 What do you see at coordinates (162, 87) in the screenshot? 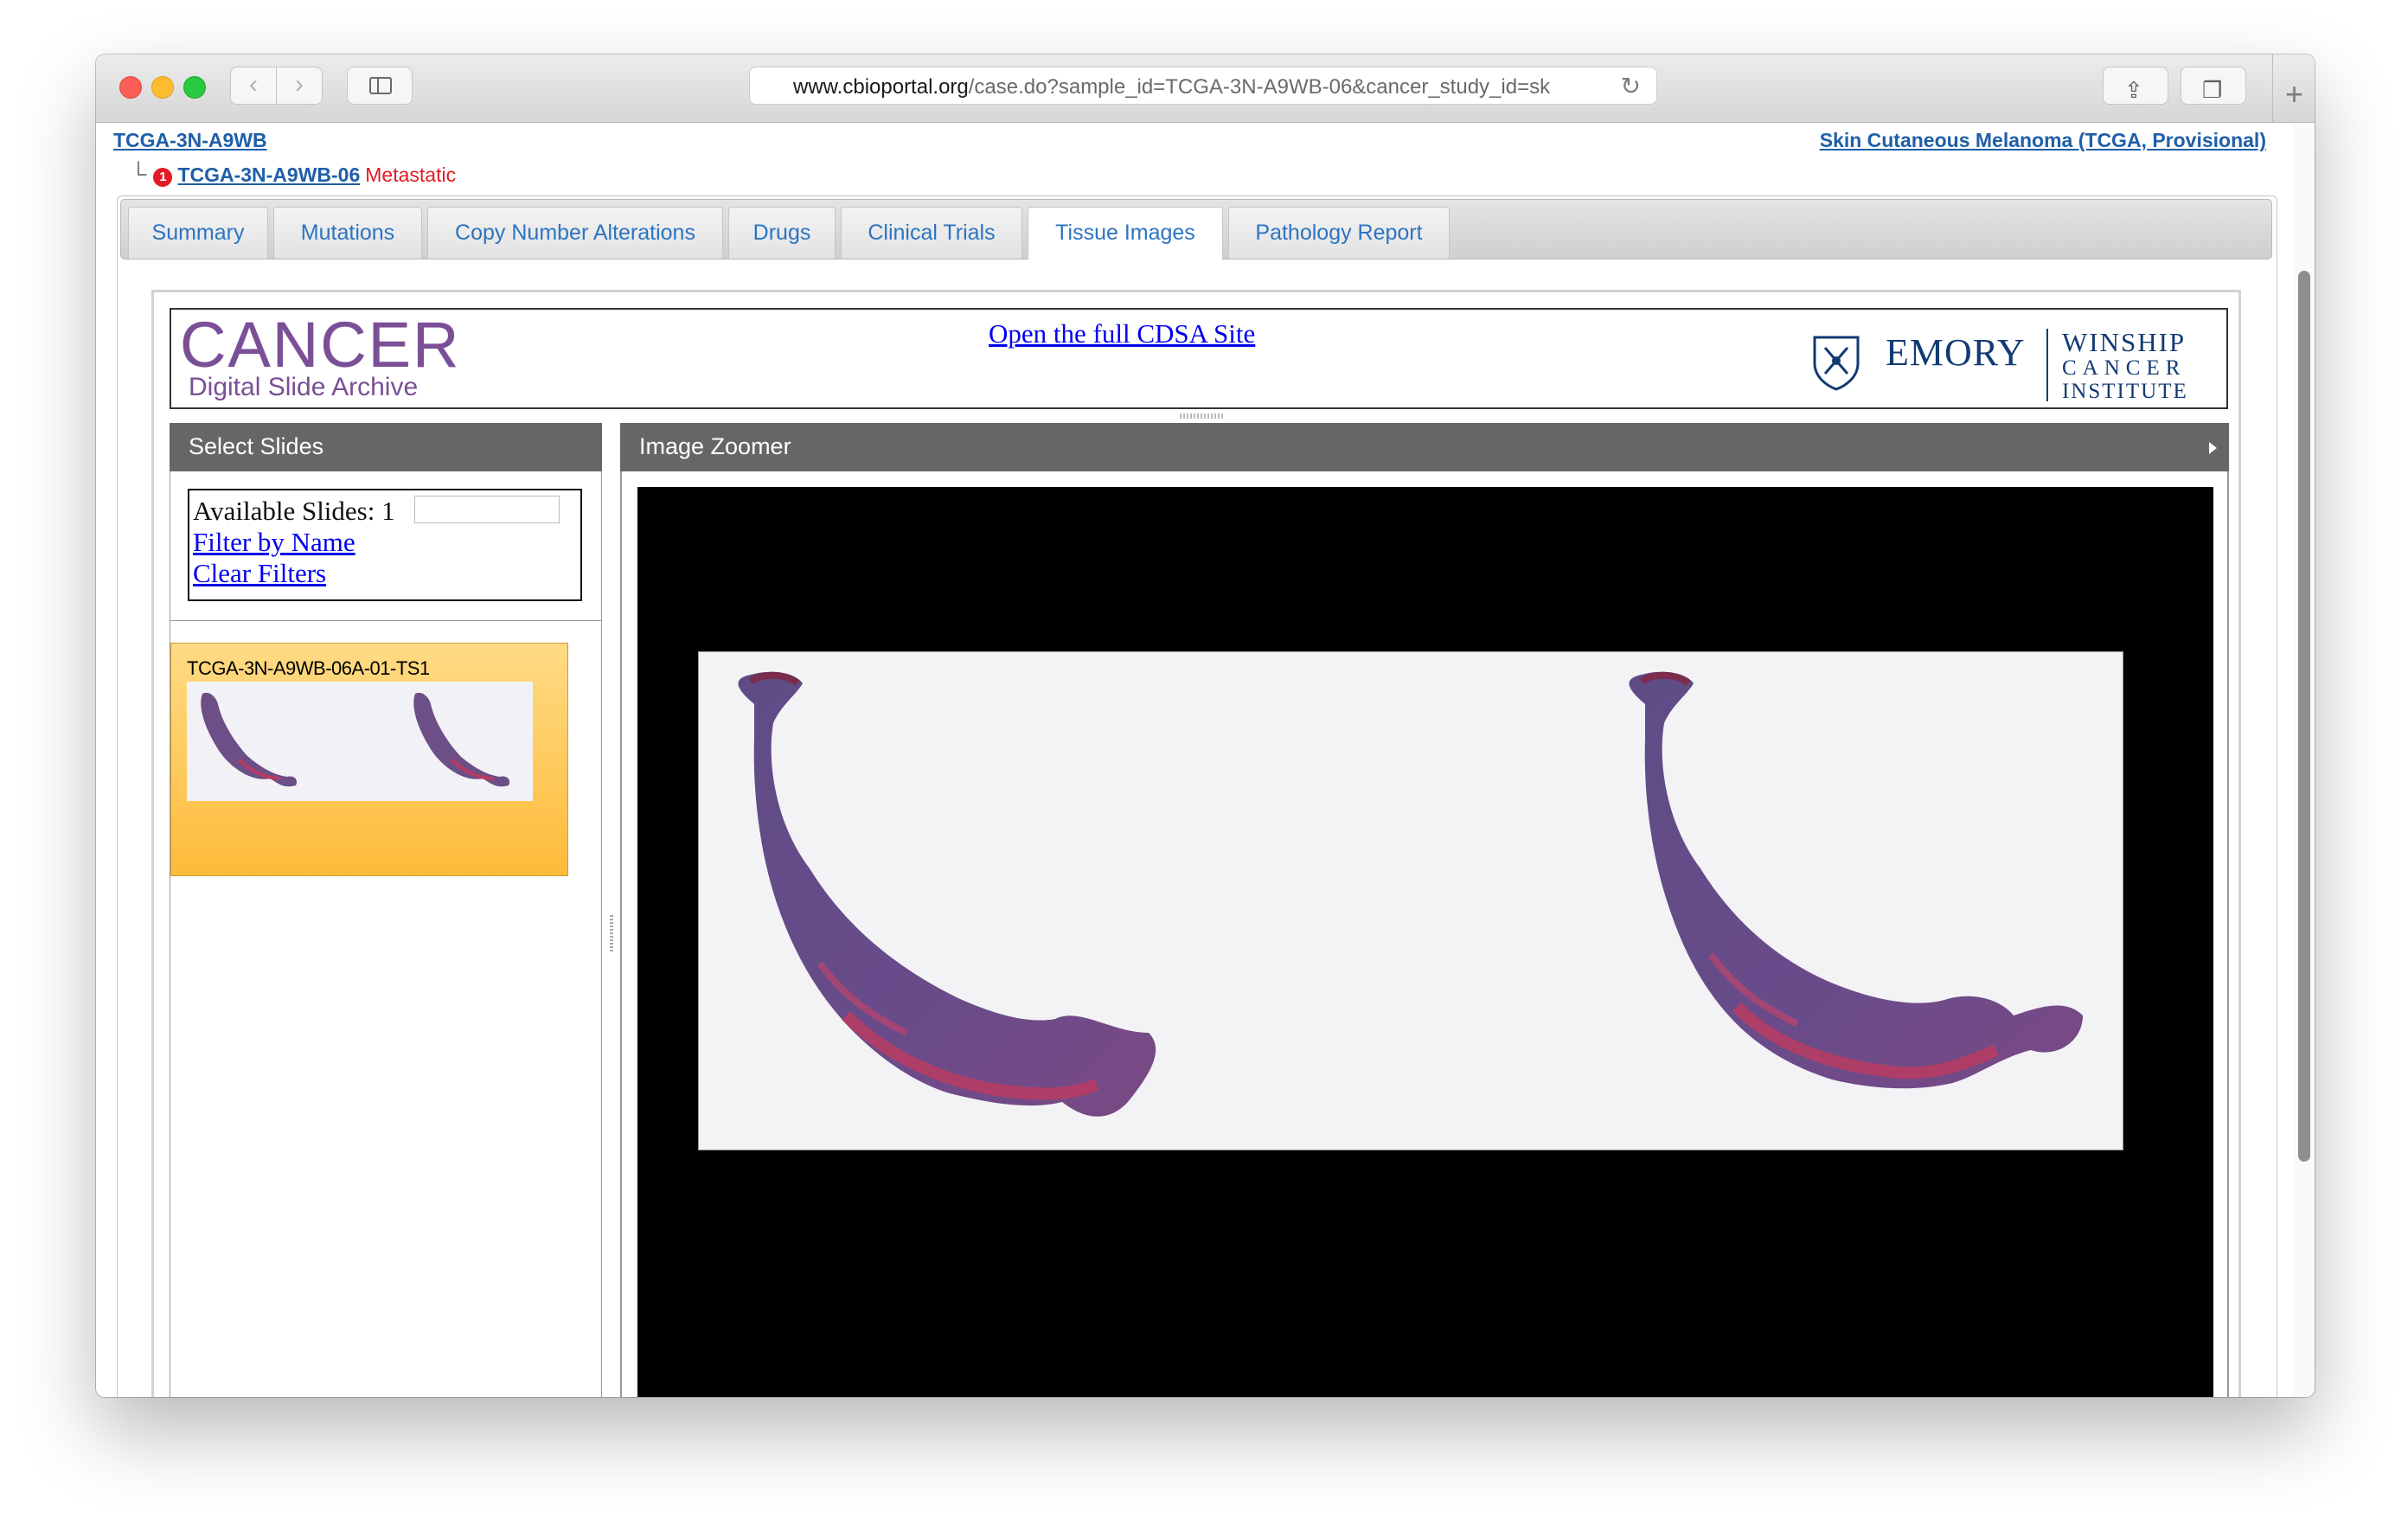
I see `minimize-window-button` at bounding box center [162, 87].